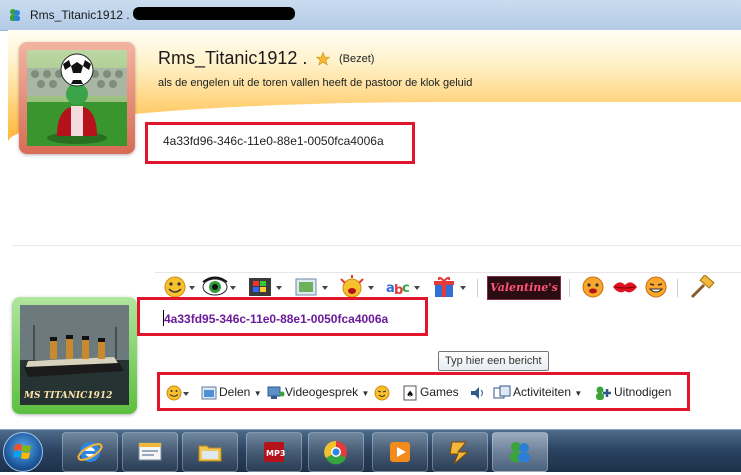  I want to click on start-button, so click(23, 452).